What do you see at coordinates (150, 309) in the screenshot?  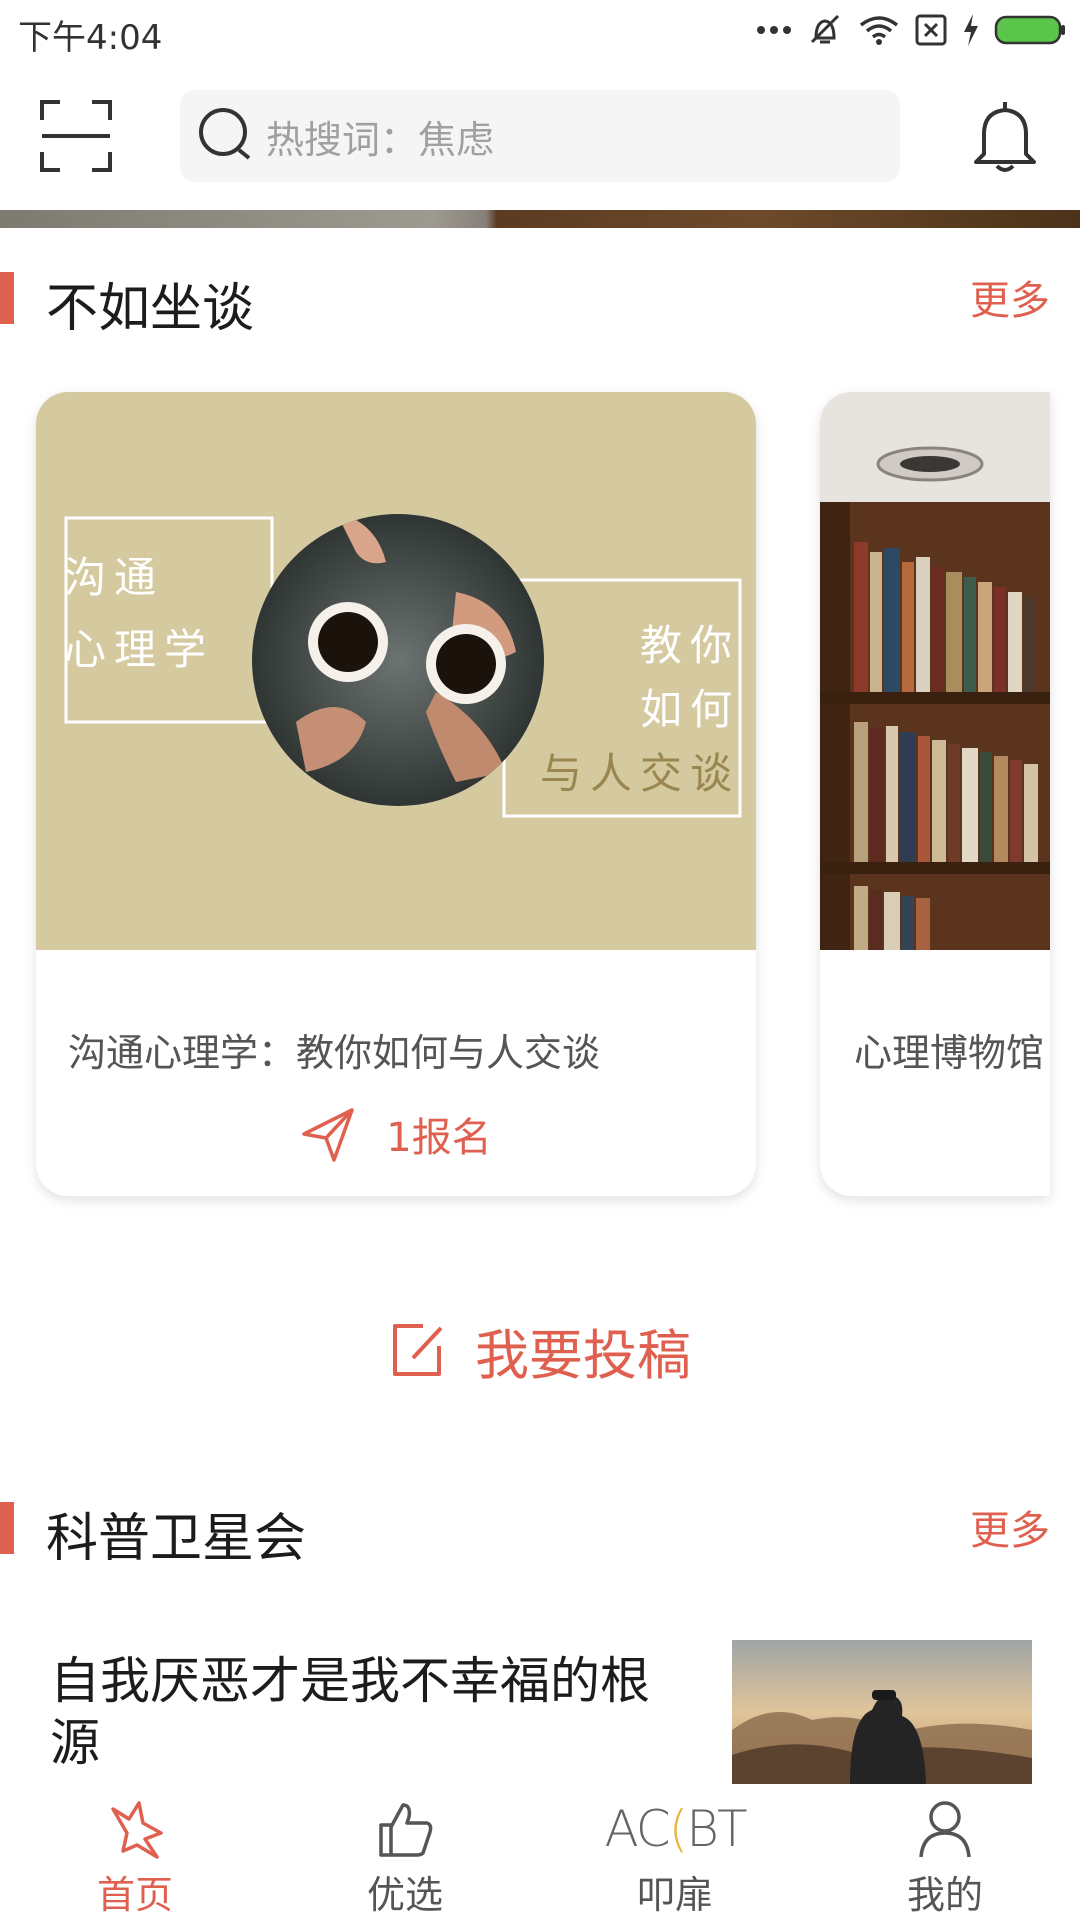 I see `section-title: 不如坐谈` at bounding box center [150, 309].